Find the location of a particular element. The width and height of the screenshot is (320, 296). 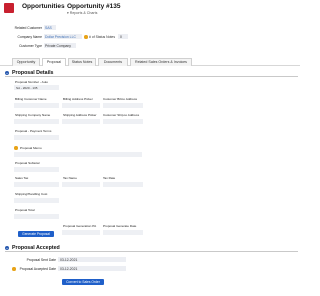

generate-proposal-button: Generate Proposal is located at coordinates (36, 234).